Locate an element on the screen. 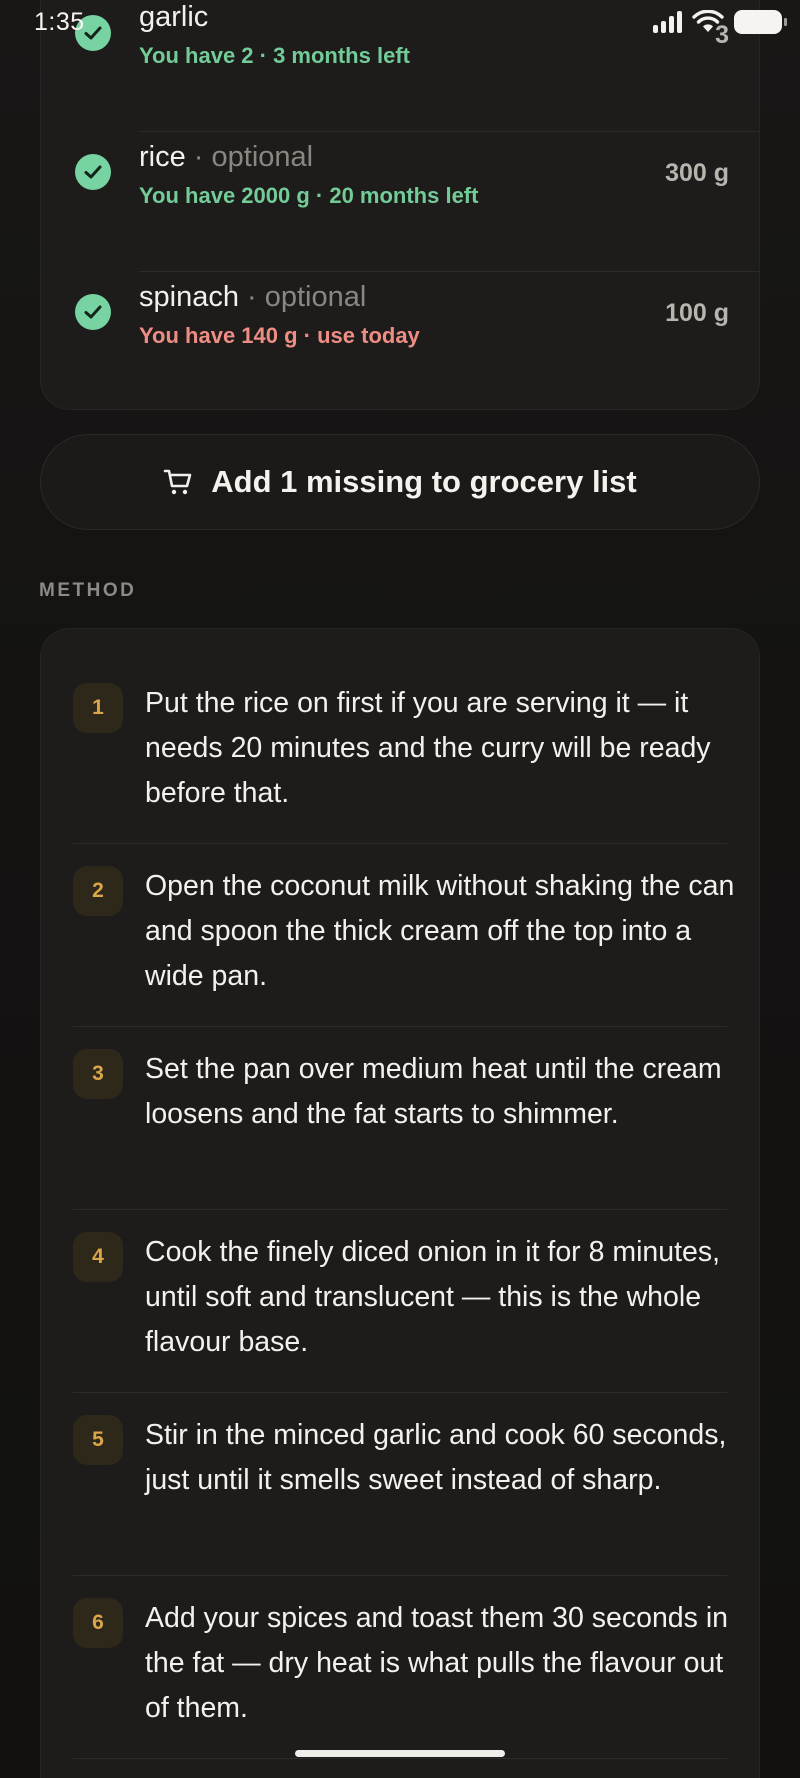 Image resolution: width=800 pixels, height=1778 pixels. ingredient-name-line: spinach · optional is located at coordinates (252, 297).